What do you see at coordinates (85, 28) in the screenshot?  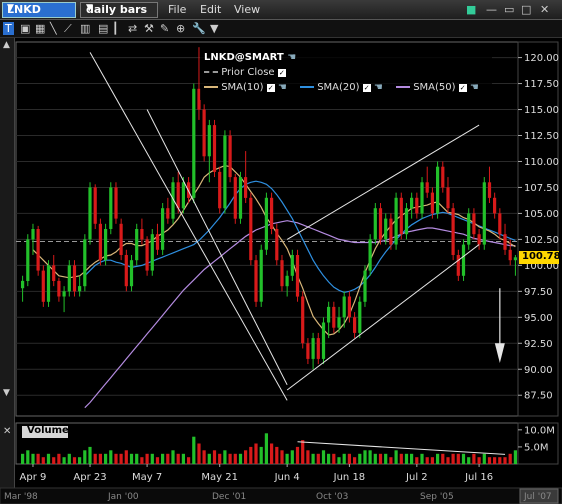 I see `bars-icon: ▥` at bounding box center [85, 28].